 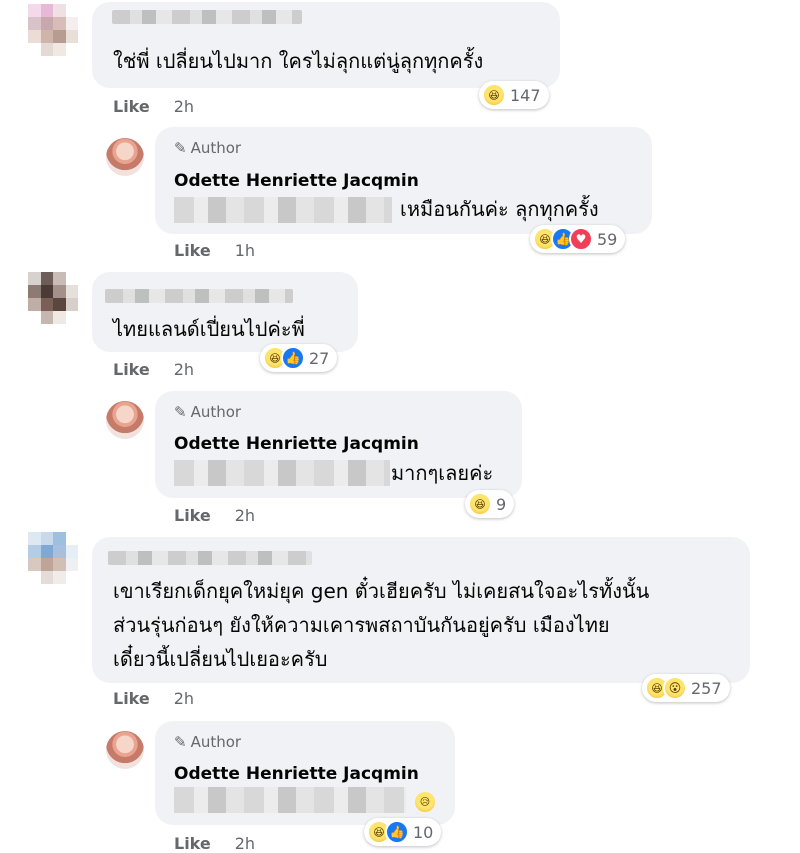 I want to click on comment-text: ไทยแลนด์เปี่ยนไปค่ะพี่, so click(x=209, y=329).